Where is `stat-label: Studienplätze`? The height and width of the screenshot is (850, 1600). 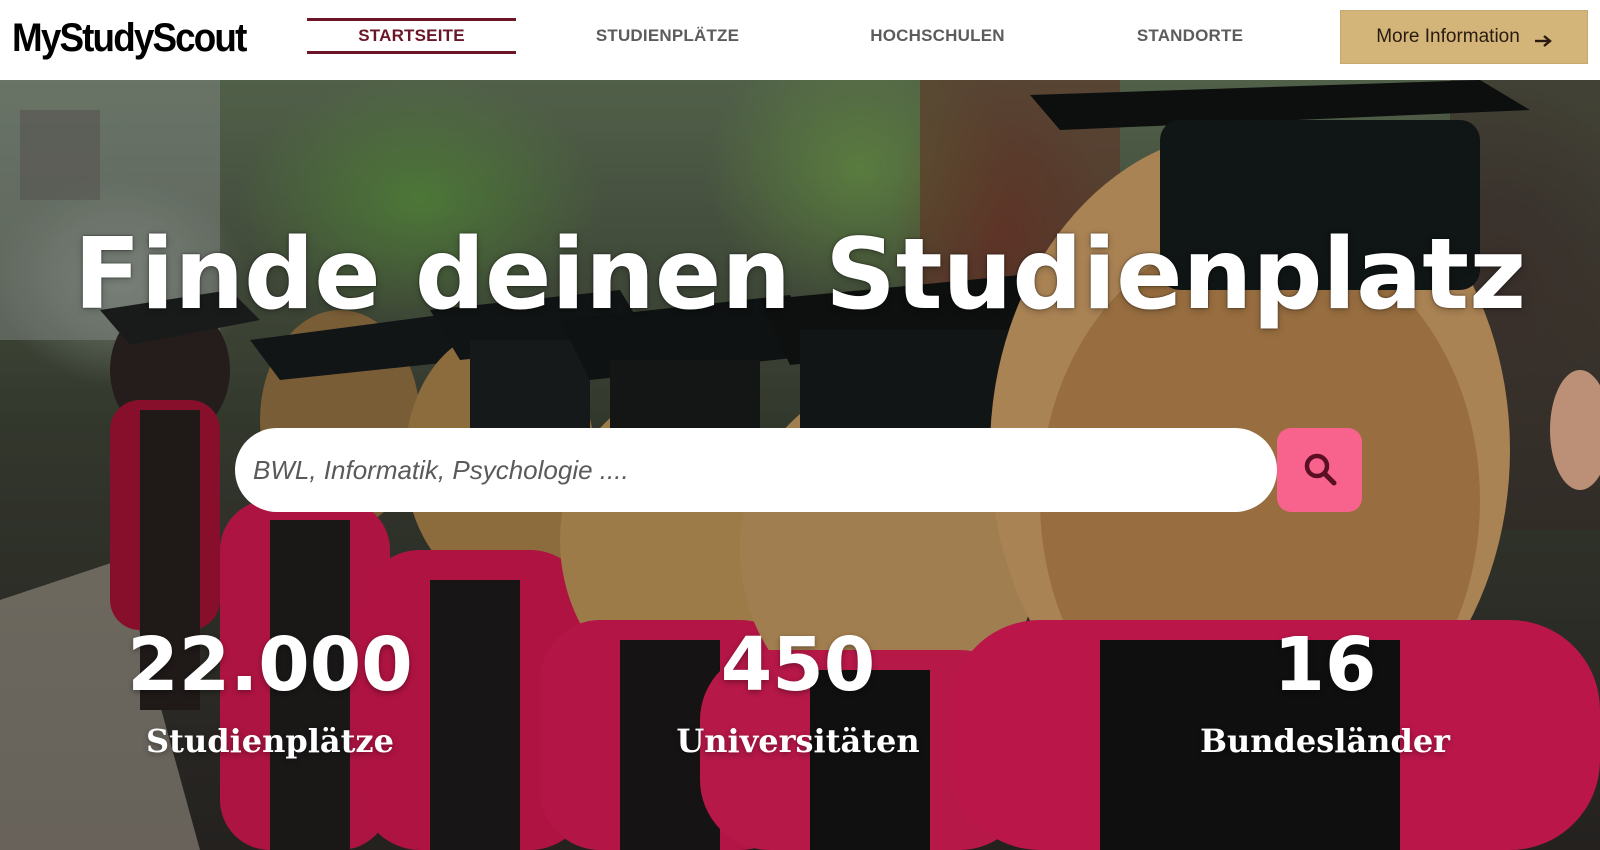
stat-label: Studienplätze is located at coordinates (270, 741).